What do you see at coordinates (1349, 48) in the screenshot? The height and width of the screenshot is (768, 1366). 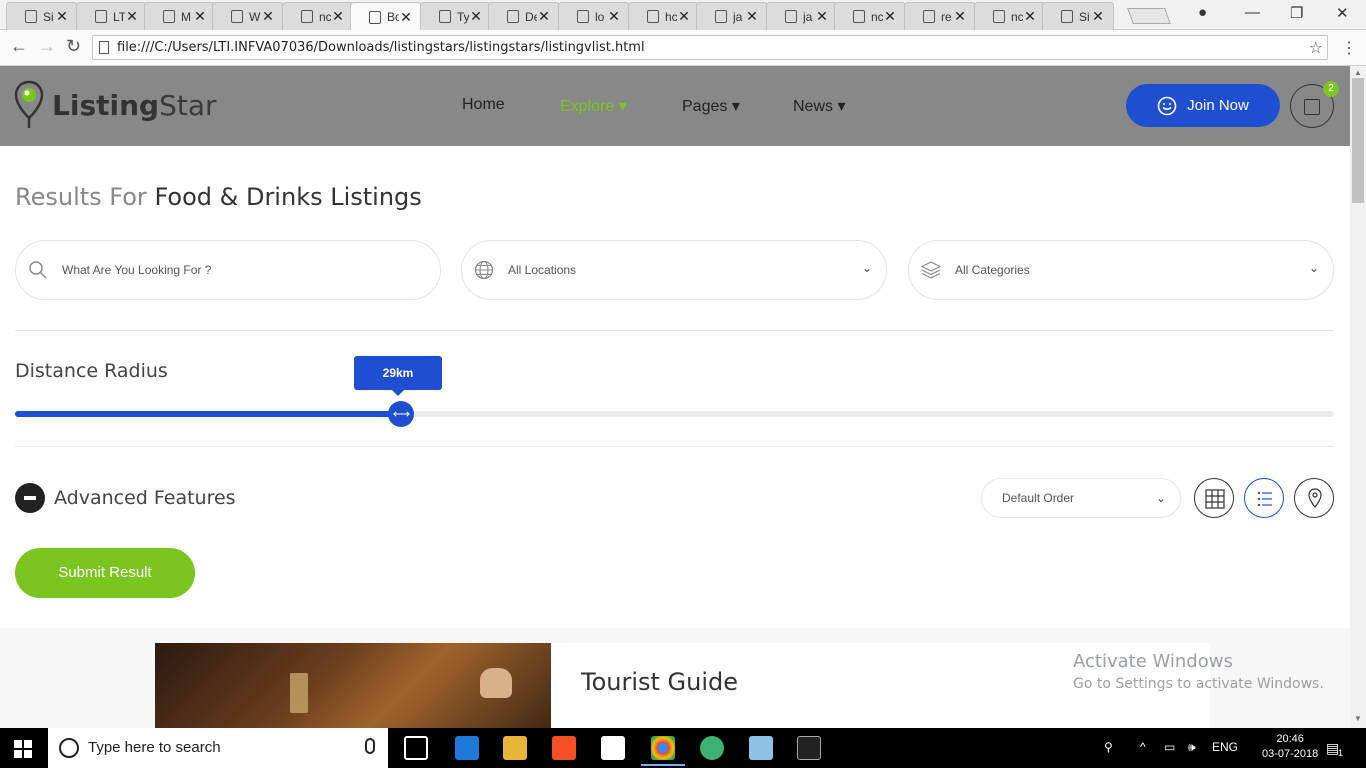 I see `browser-menu-icon: ⋮` at bounding box center [1349, 48].